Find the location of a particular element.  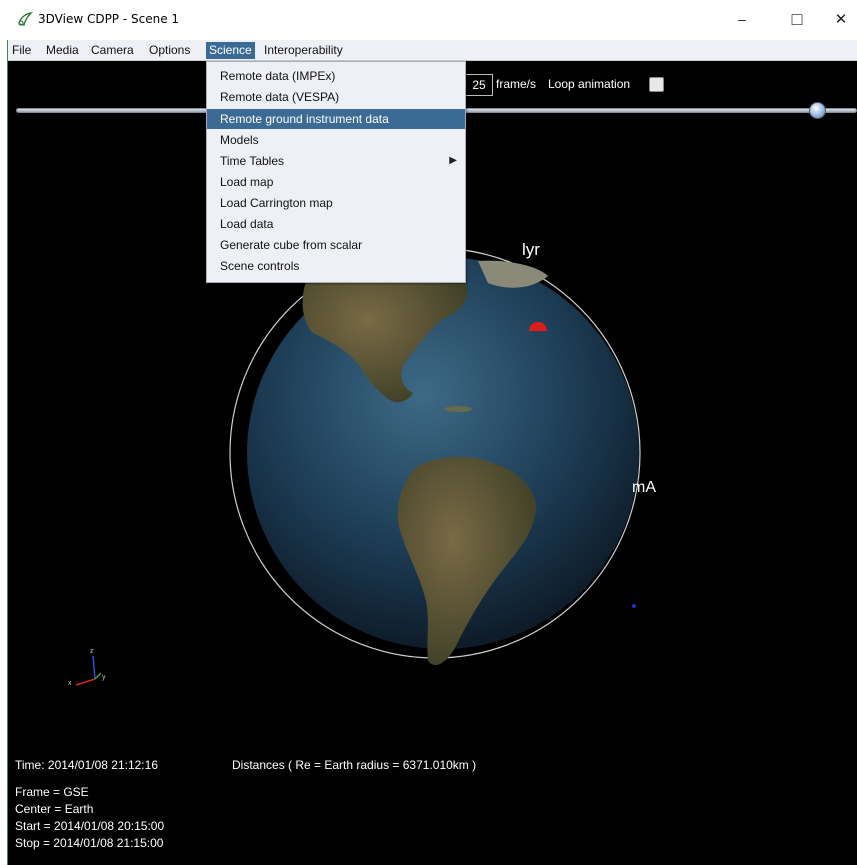

minimize-icon: – is located at coordinates (742, 19).